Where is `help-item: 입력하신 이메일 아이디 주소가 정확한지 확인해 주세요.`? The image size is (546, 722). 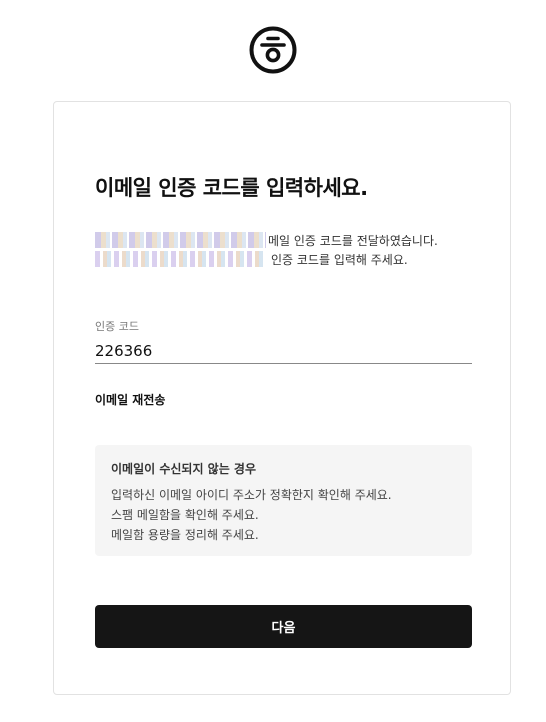
help-item: 입력하신 이메일 아이디 주소가 정확한지 확인해 주세요. is located at coordinates (251, 495).